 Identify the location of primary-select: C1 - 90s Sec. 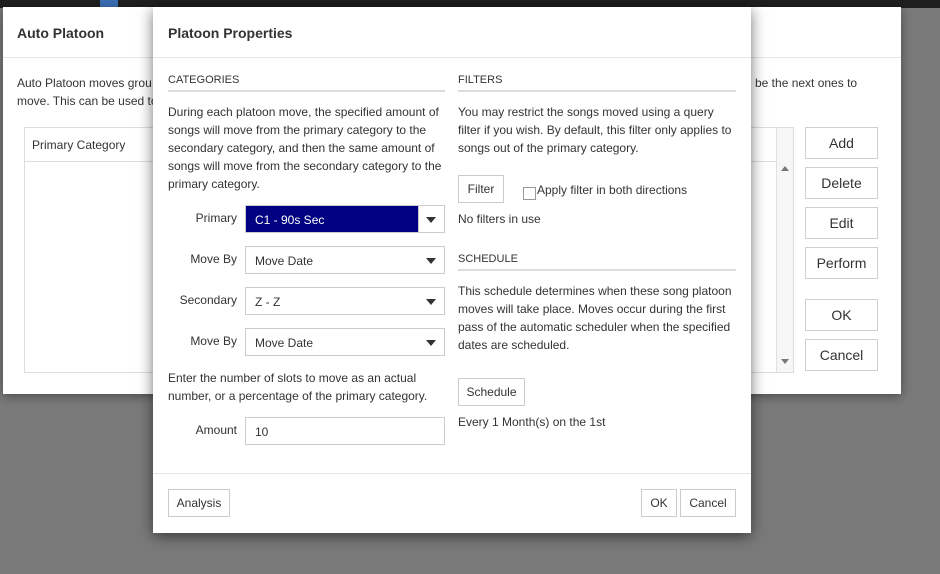
(345, 219).